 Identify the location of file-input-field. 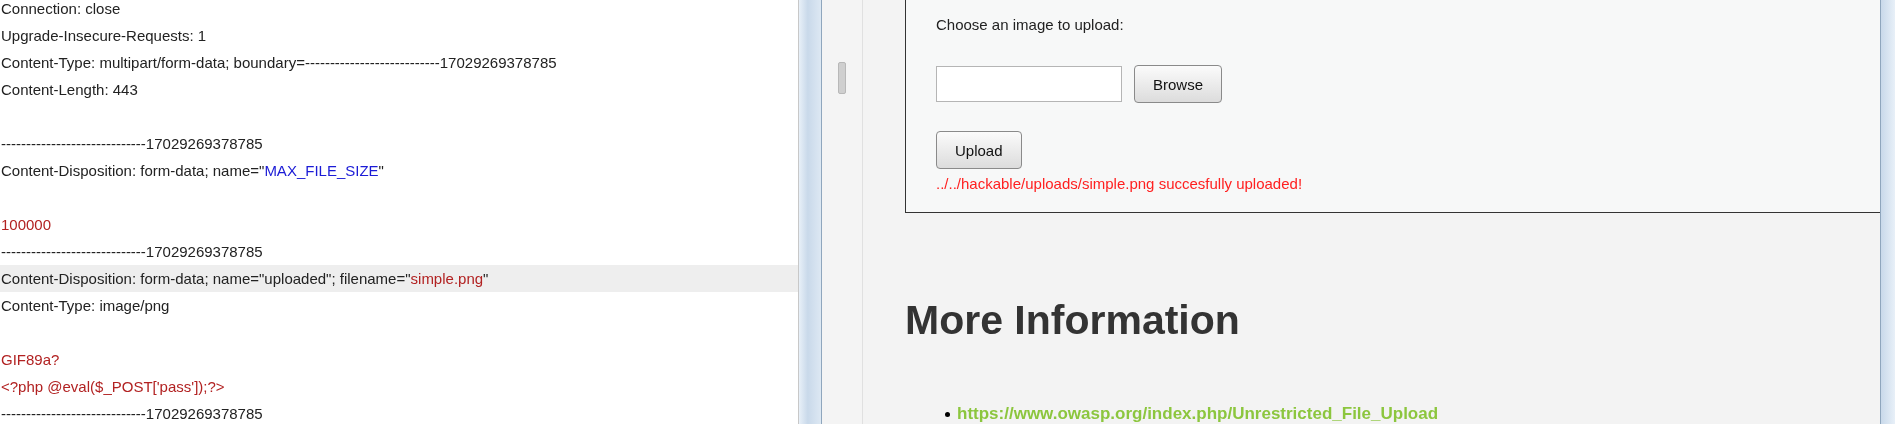
(1029, 84).